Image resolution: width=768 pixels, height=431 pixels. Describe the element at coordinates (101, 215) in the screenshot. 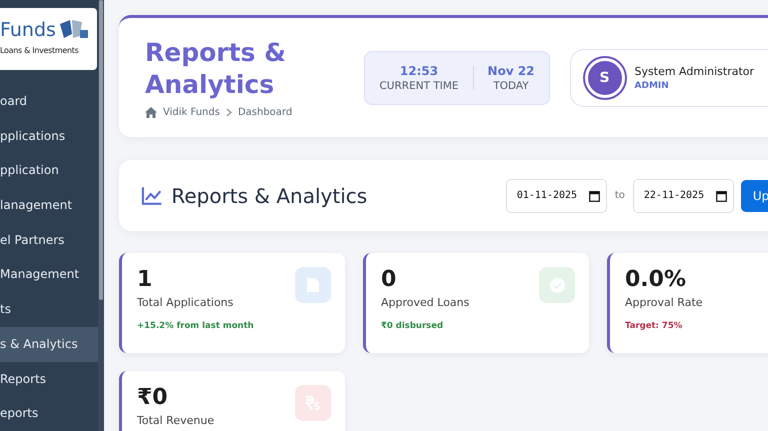

I see `scrollbar` at that location.